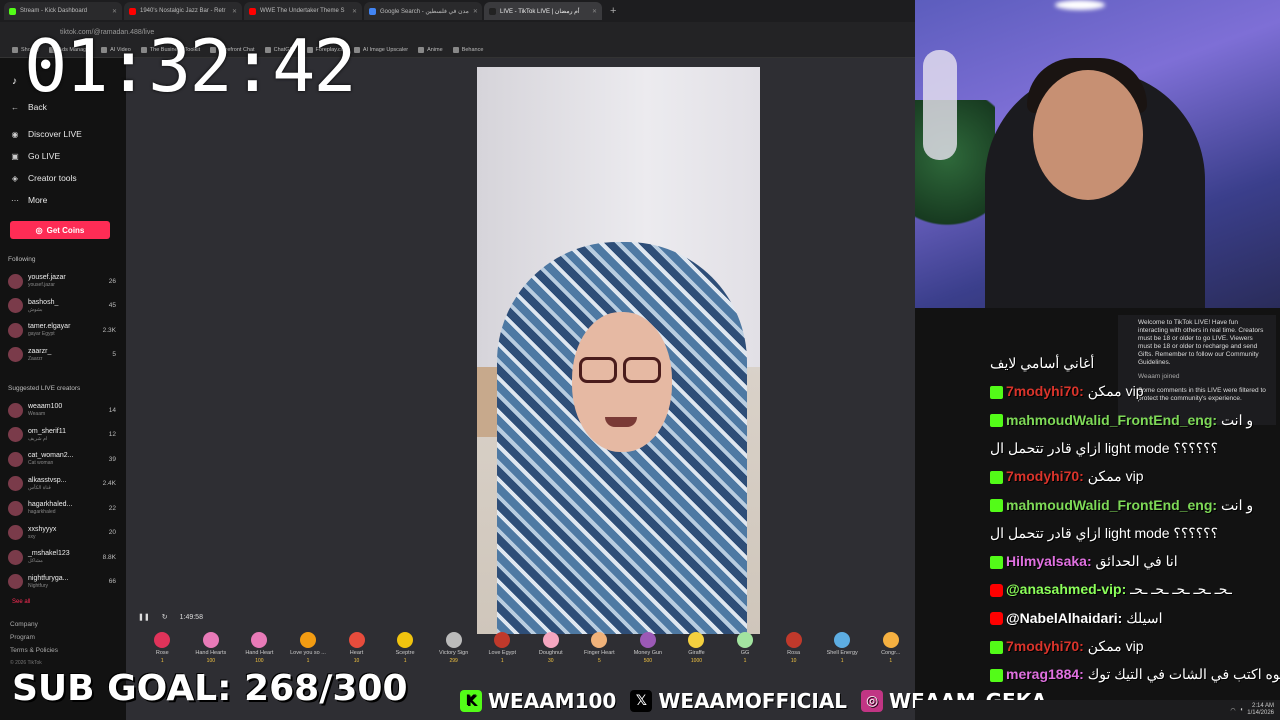  I want to click on account-item: yousef.jazar yousef.jazar 26, so click(62, 281).